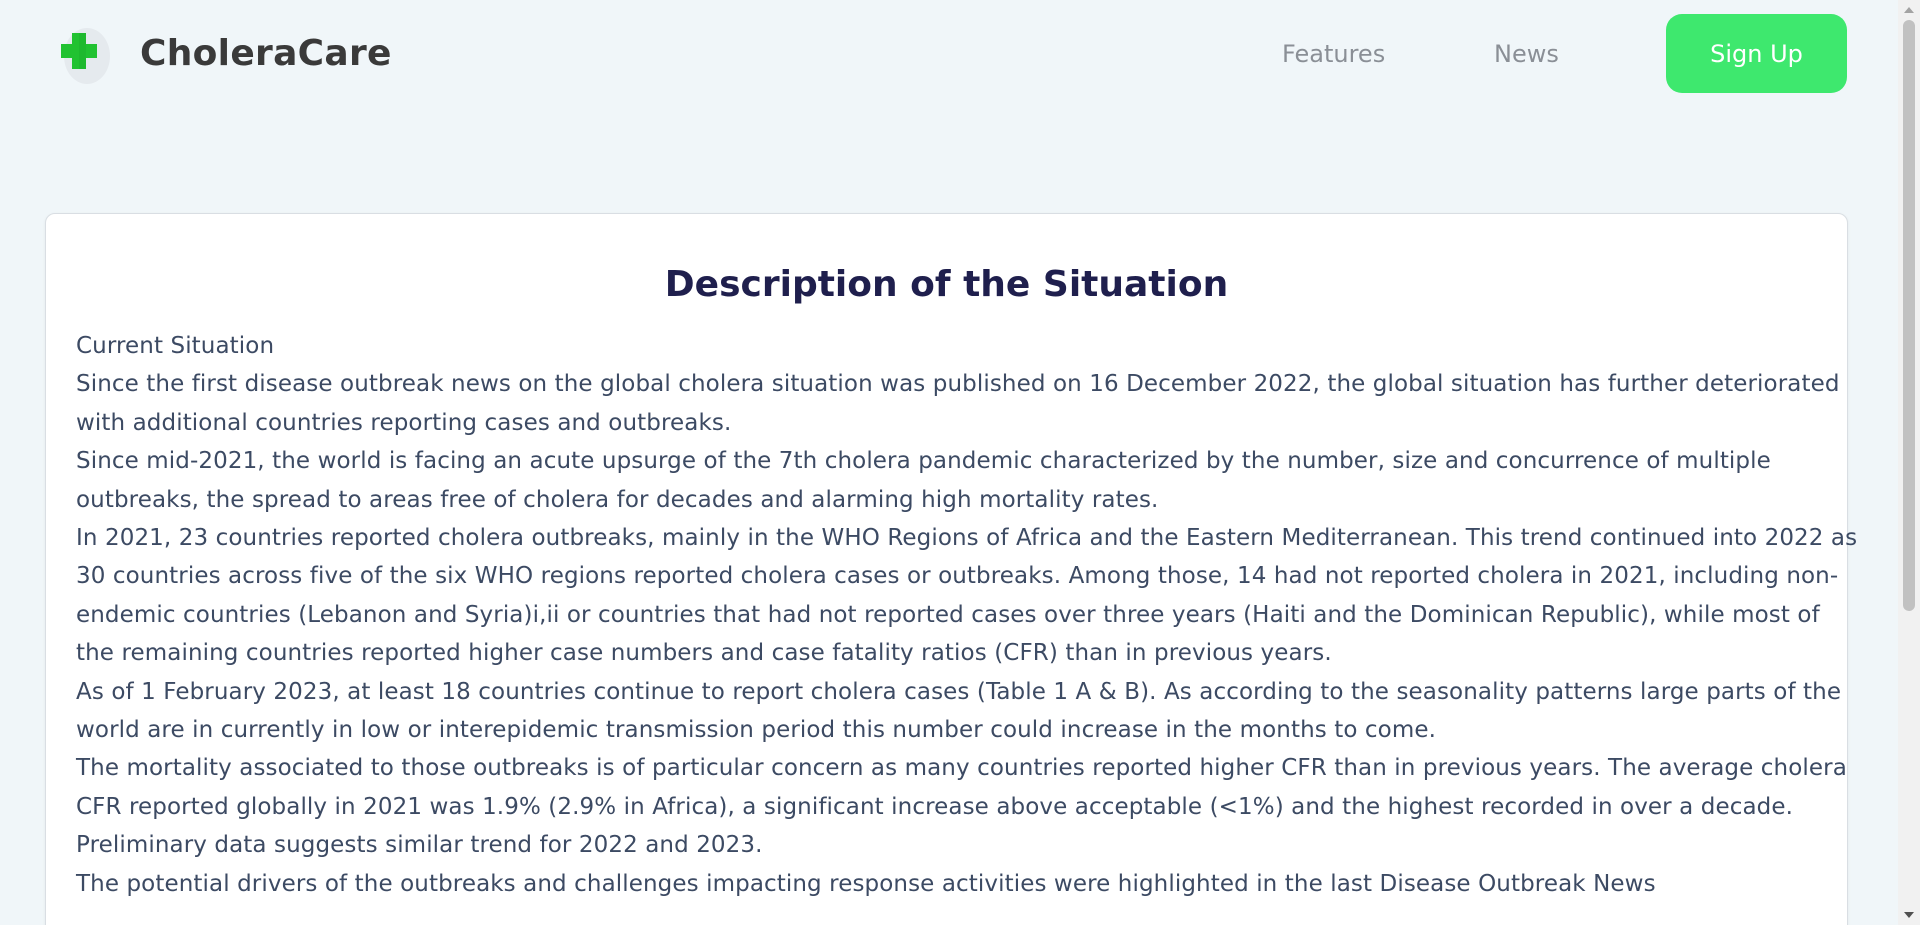 This screenshot has width=1920, height=925. I want to click on nav-features-link: Features, so click(1333, 54).